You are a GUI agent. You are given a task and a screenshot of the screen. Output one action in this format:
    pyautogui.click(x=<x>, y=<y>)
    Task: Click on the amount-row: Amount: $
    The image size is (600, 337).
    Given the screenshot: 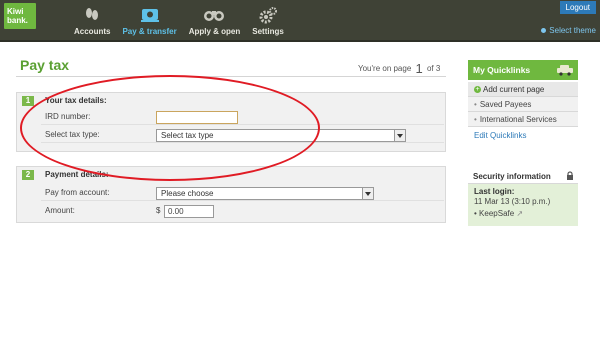 What is the action you would take?
    pyautogui.click(x=242, y=211)
    